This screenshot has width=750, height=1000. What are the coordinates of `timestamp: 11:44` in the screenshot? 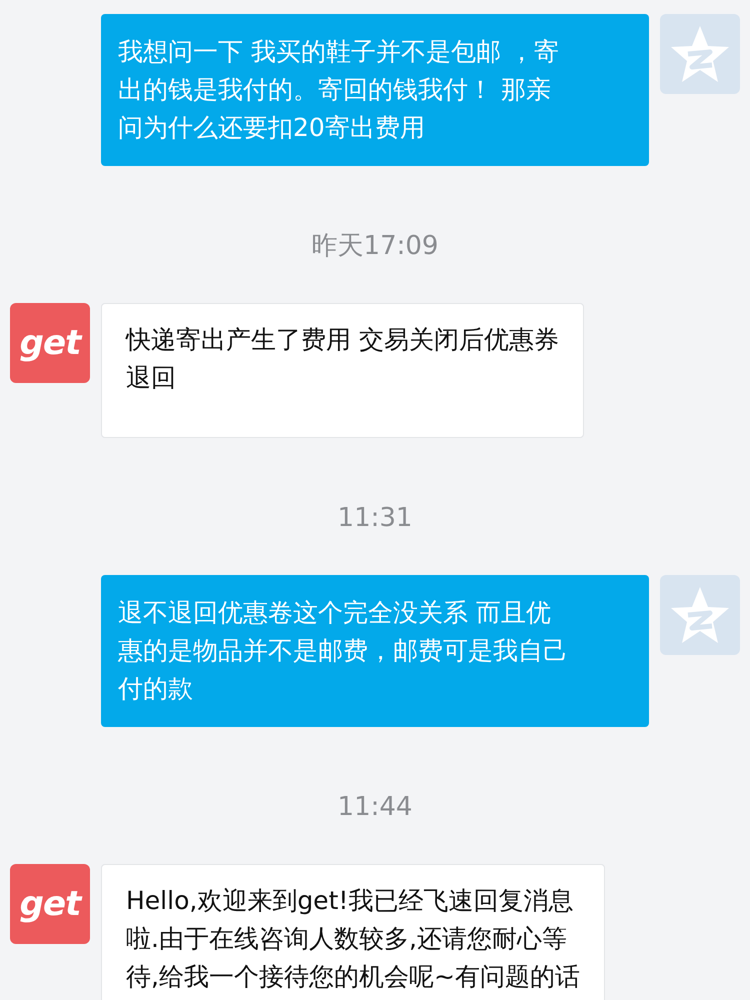 It's located at (375, 807).